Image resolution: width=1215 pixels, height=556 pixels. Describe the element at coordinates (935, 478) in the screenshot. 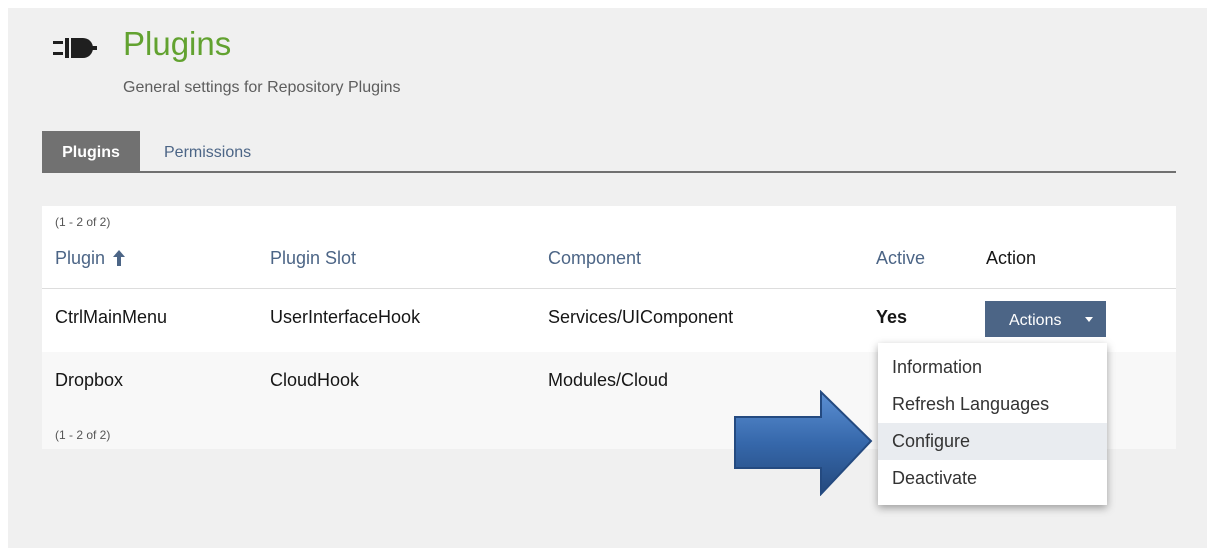

I see `menu-item-label: Deactivate` at that location.